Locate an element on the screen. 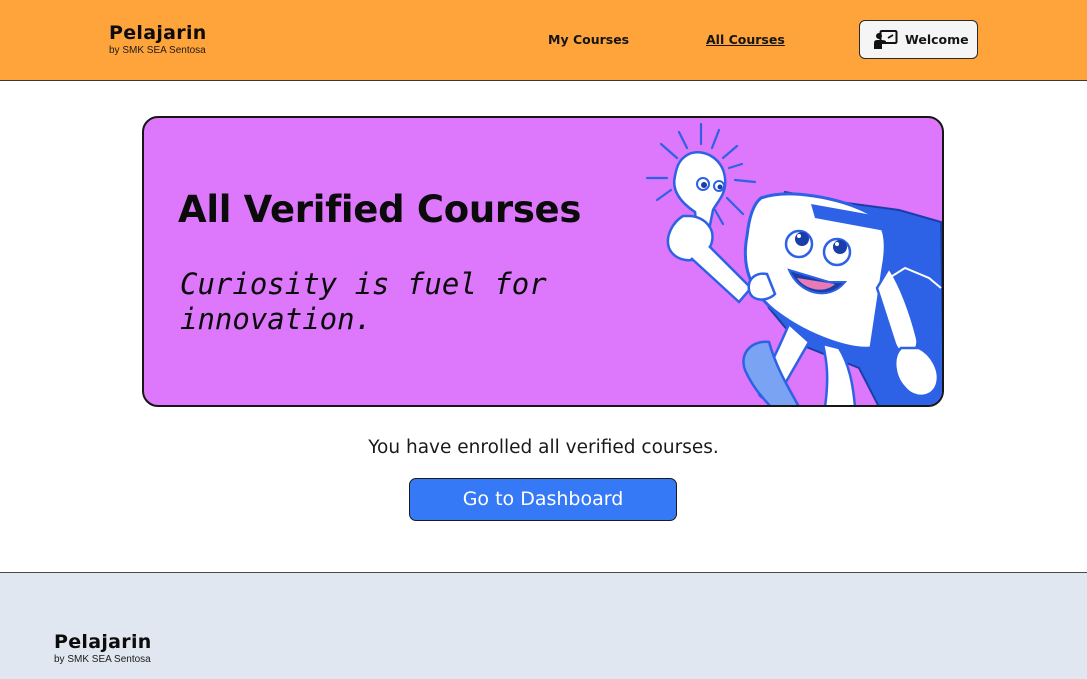  teacher-board-icon is located at coordinates (886, 39).